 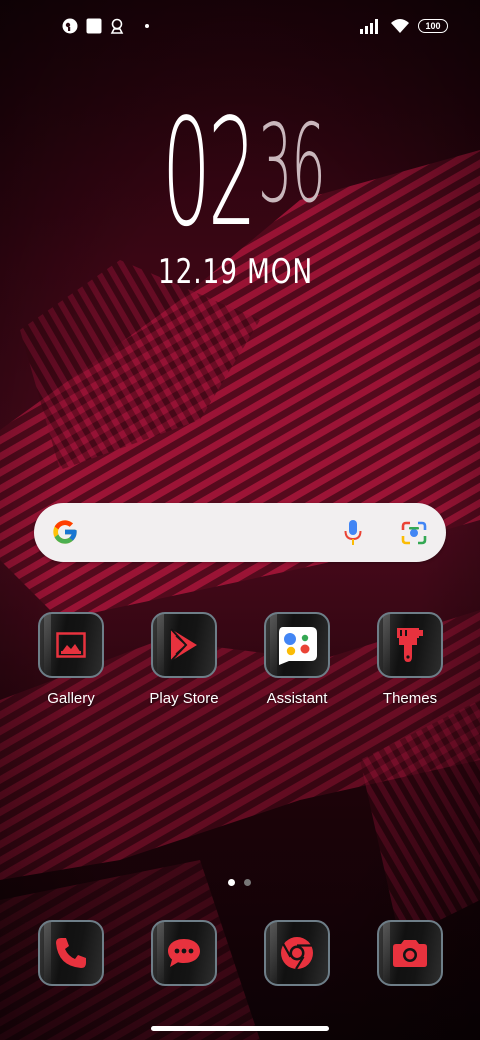 What do you see at coordinates (414, 533) in the screenshot?
I see `google-lens-icon` at bounding box center [414, 533].